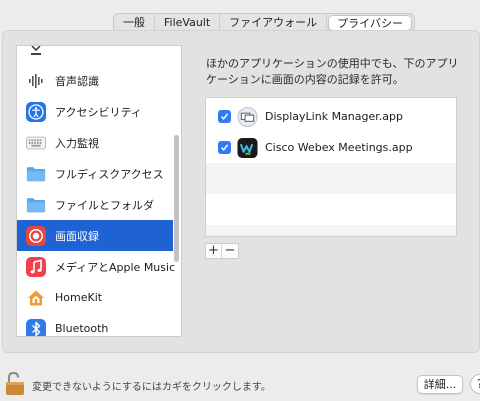  I want to click on keyboard-icon, so click(36, 143).